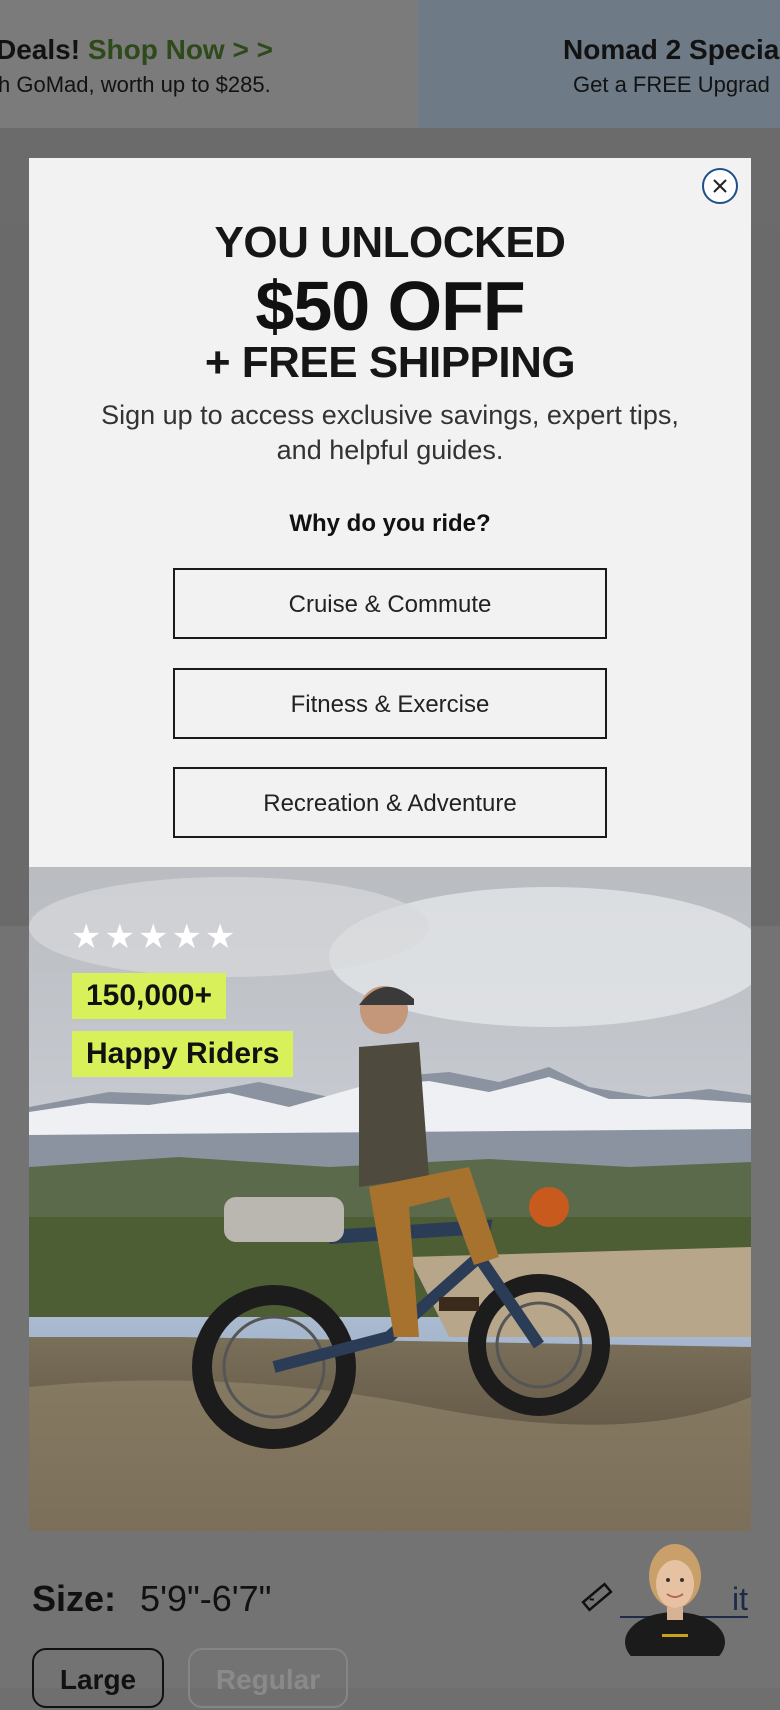 Image resolution: width=780 pixels, height=1710 pixels. Describe the element at coordinates (671, 84) in the screenshot. I see `promo-subtitle-right: Get a FREE Upgrad` at that location.